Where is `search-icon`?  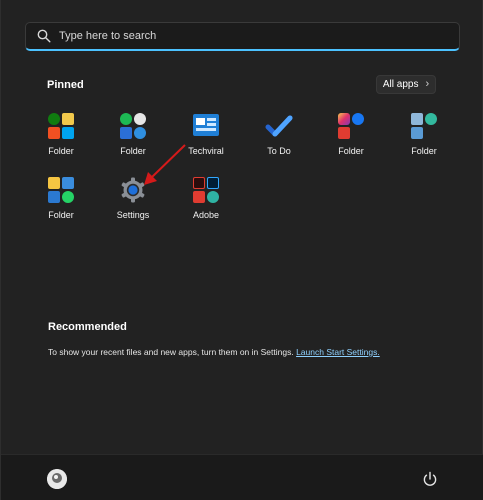 search-icon is located at coordinates (44, 36).